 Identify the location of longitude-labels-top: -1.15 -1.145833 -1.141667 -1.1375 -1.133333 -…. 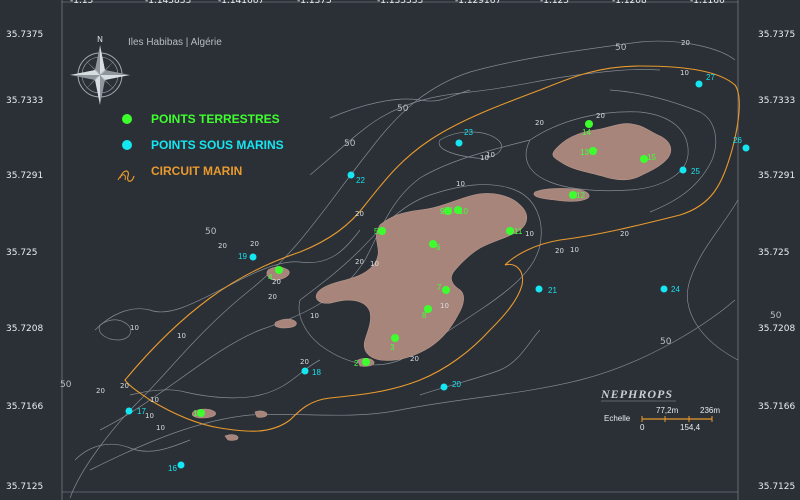
(397, 3).